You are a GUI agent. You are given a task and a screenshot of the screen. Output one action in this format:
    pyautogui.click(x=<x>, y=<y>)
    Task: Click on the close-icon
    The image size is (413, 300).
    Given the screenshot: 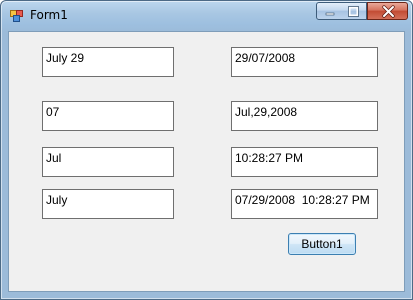 What is the action you would take?
    pyautogui.click(x=388, y=11)
    